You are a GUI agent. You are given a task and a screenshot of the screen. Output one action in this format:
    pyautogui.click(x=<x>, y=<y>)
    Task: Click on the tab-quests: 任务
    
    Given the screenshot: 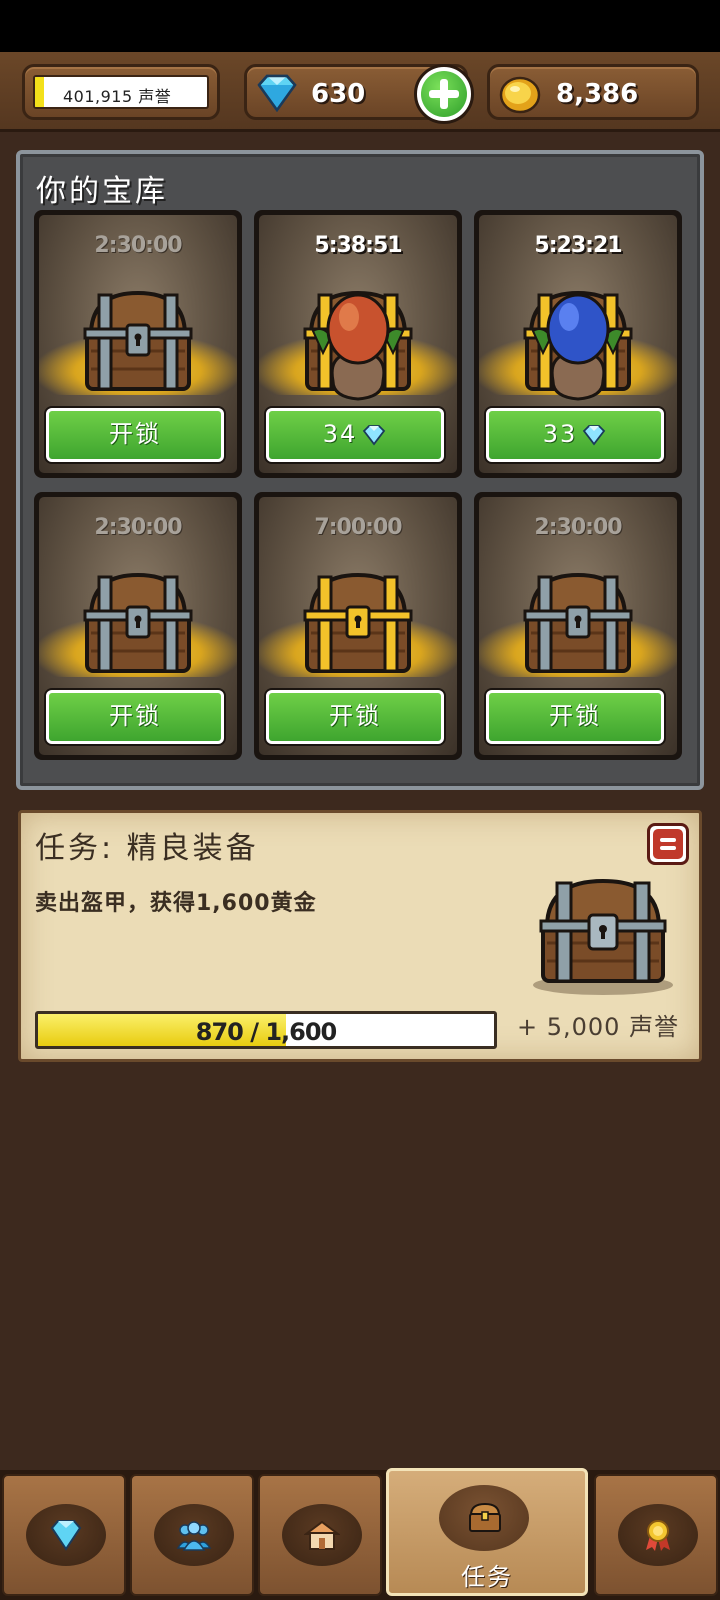 What is the action you would take?
    pyautogui.click(x=487, y=1532)
    